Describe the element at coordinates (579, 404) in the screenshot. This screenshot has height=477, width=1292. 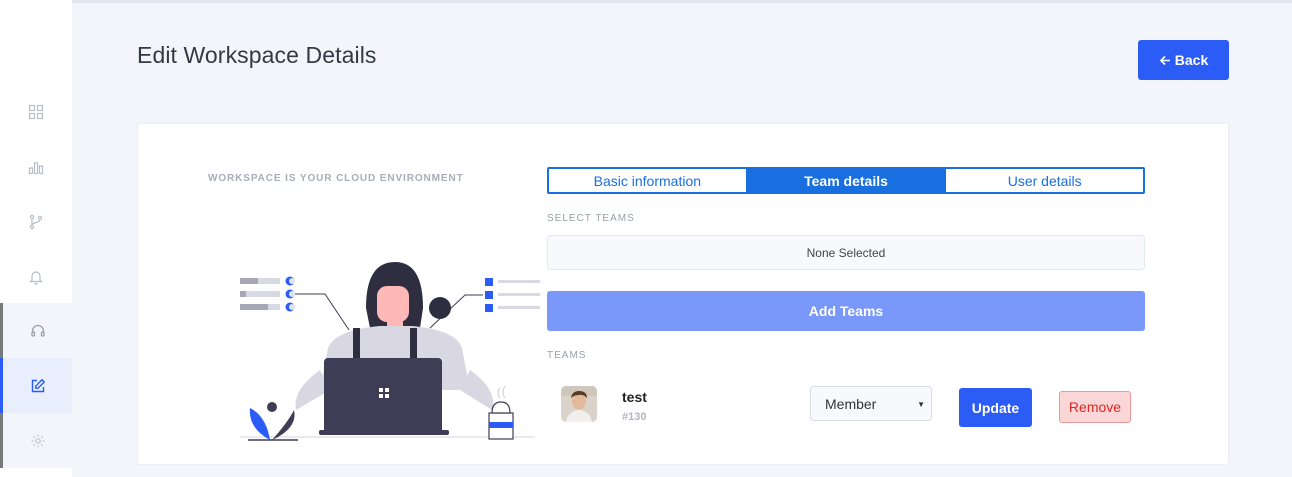
I see `avatar` at that location.